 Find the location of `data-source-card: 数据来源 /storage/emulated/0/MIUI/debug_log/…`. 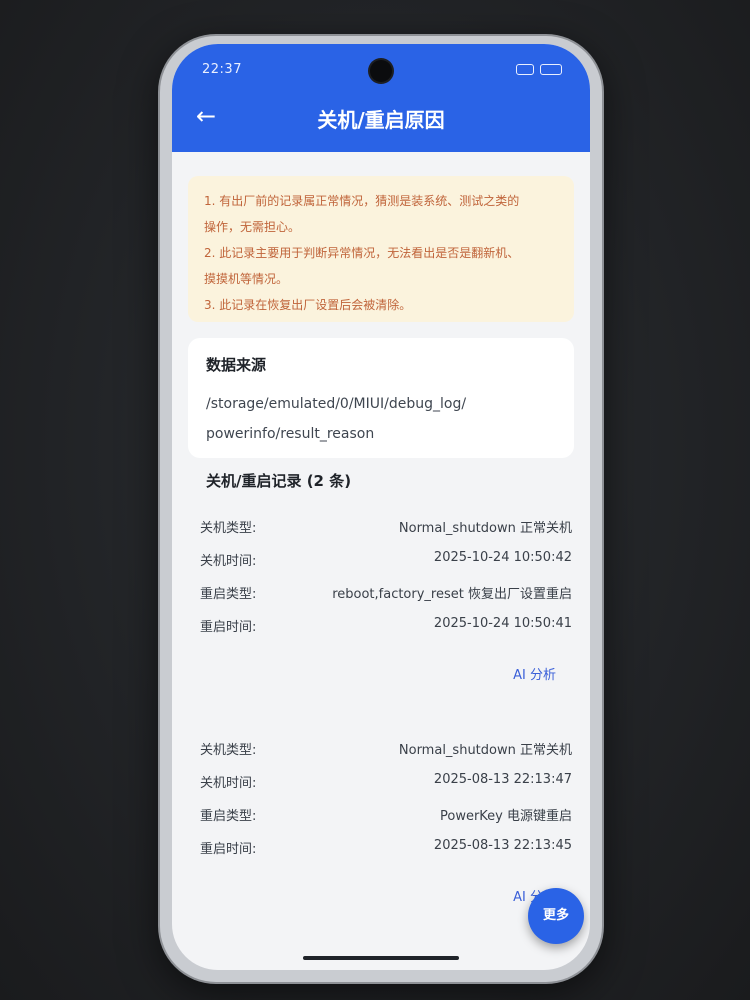

data-source-card: 数据来源 /storage/emulated/0/MIUI/debug_log/… is located at coordinates (381, 398).